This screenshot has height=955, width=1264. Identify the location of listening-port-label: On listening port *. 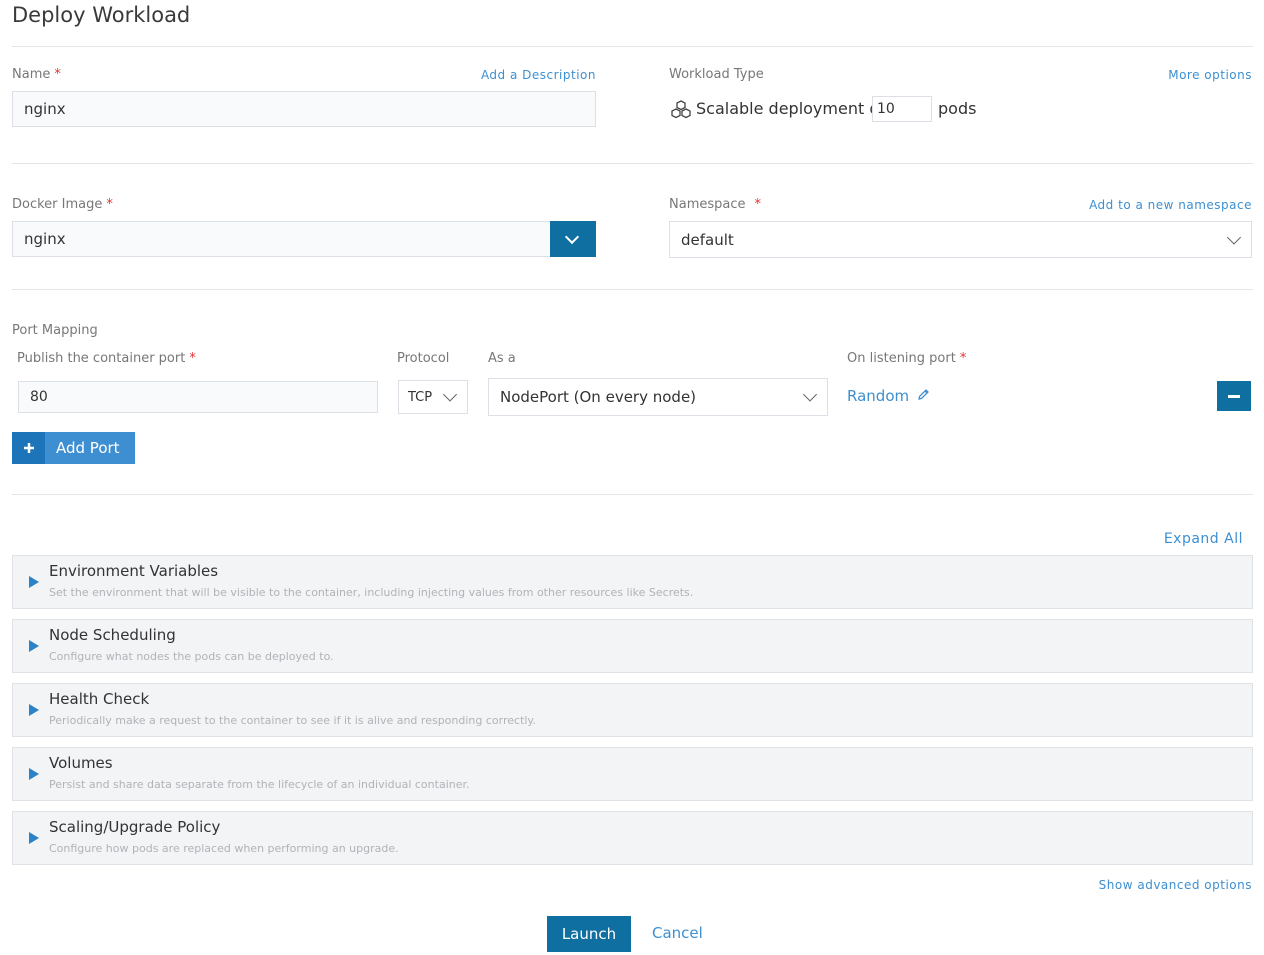
(906, 358).